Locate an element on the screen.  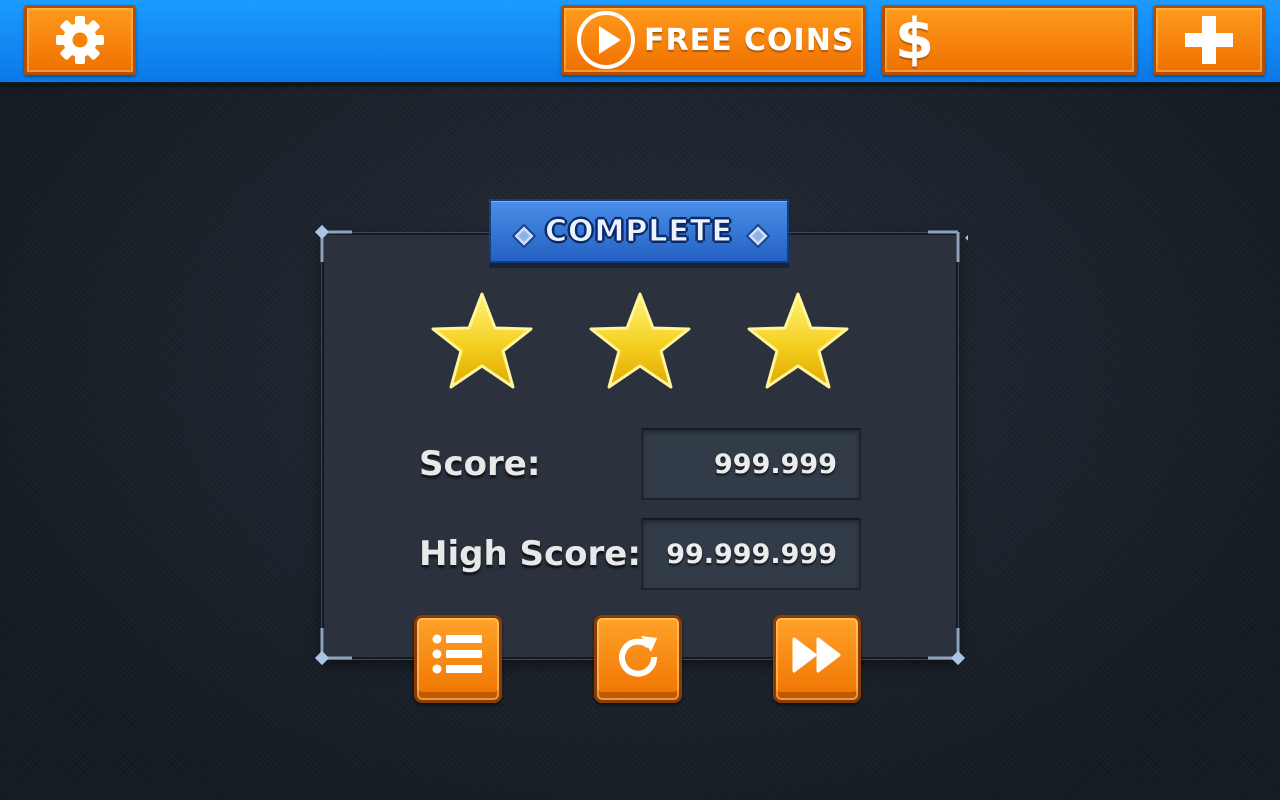
add-coins-button is located at coordinates (1209, 40).